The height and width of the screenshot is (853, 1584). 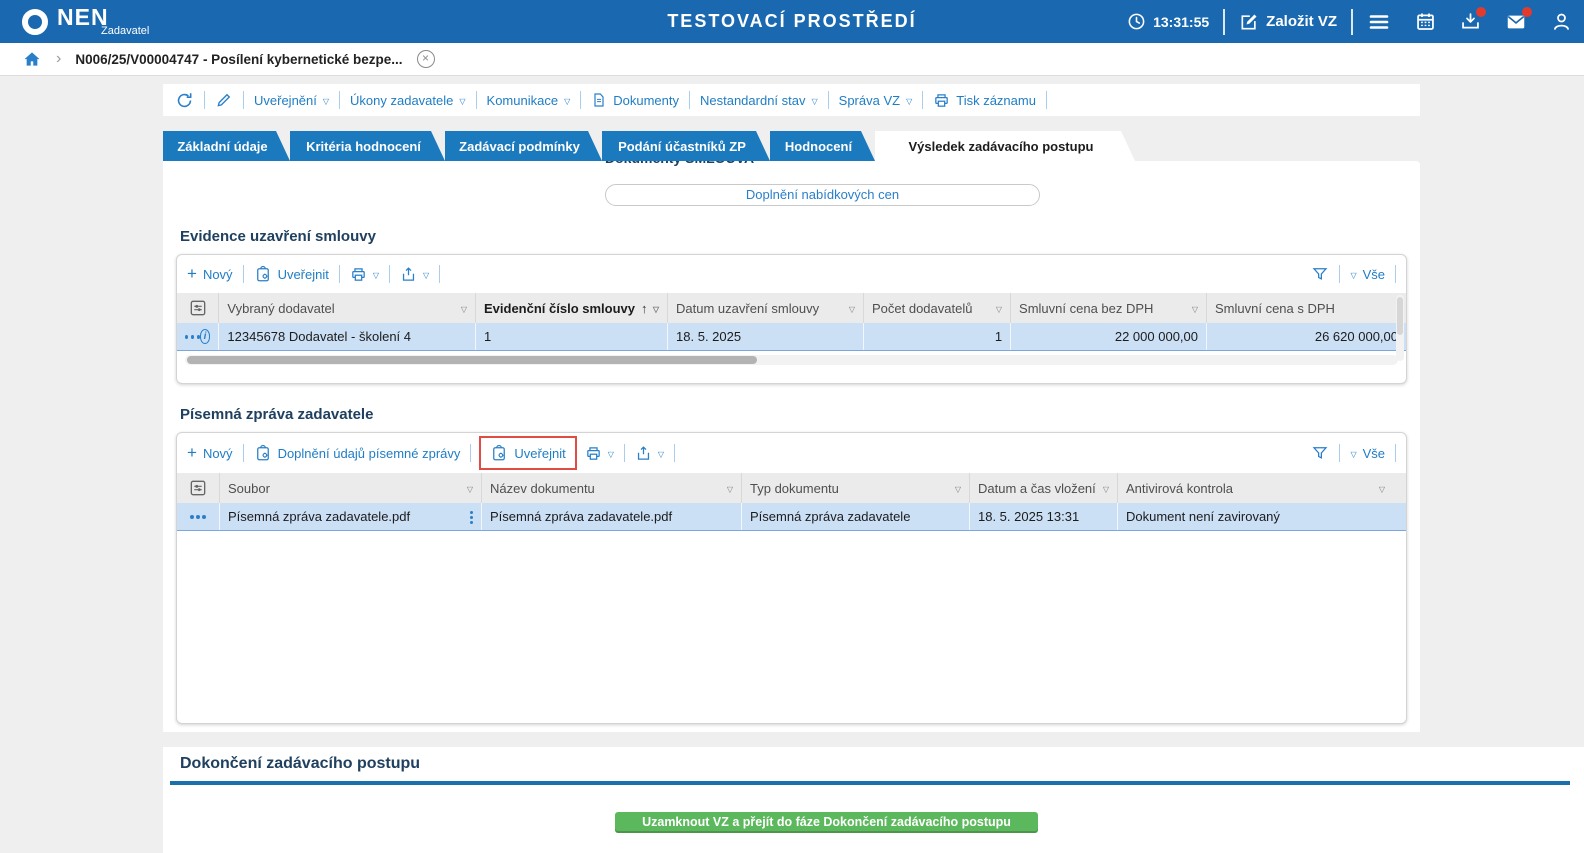 What do you see at coordinates (523, 146) in the screenshot?
I see `tab-zadavaci-podminky: Zadávací podmínky` at bounding box center [523, 146].